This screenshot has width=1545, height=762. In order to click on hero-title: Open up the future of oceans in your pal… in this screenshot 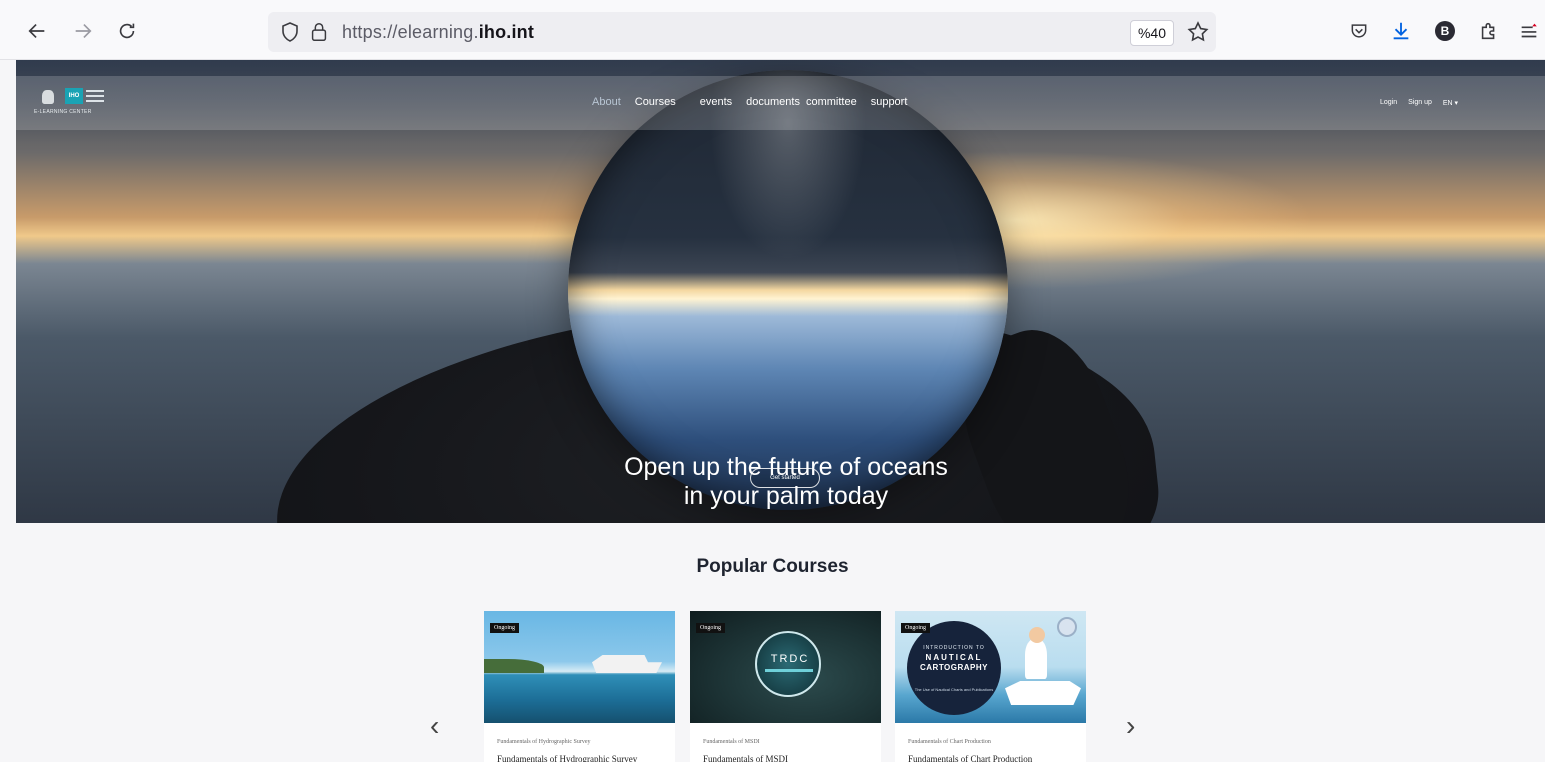, I will do `click(786, 482)`.